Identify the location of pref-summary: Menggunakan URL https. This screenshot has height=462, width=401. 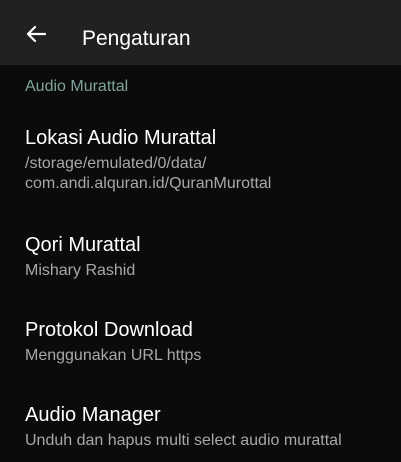
(113, 355).